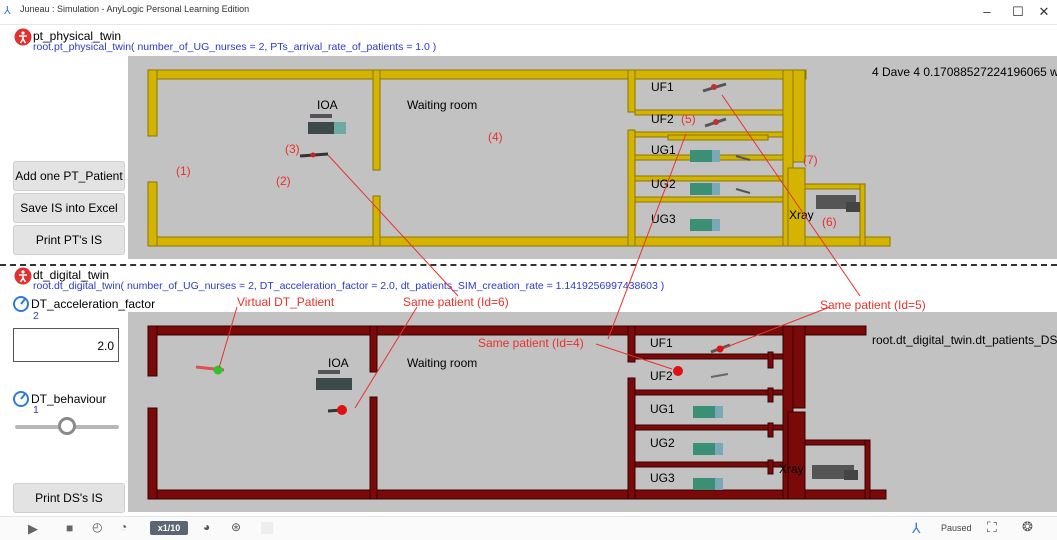  What do you see at coordinates (456, 302) in the screenshot?
I see `annotation-same-patient-6: Same patient (Id=6)` at bounding box center [456, 302].